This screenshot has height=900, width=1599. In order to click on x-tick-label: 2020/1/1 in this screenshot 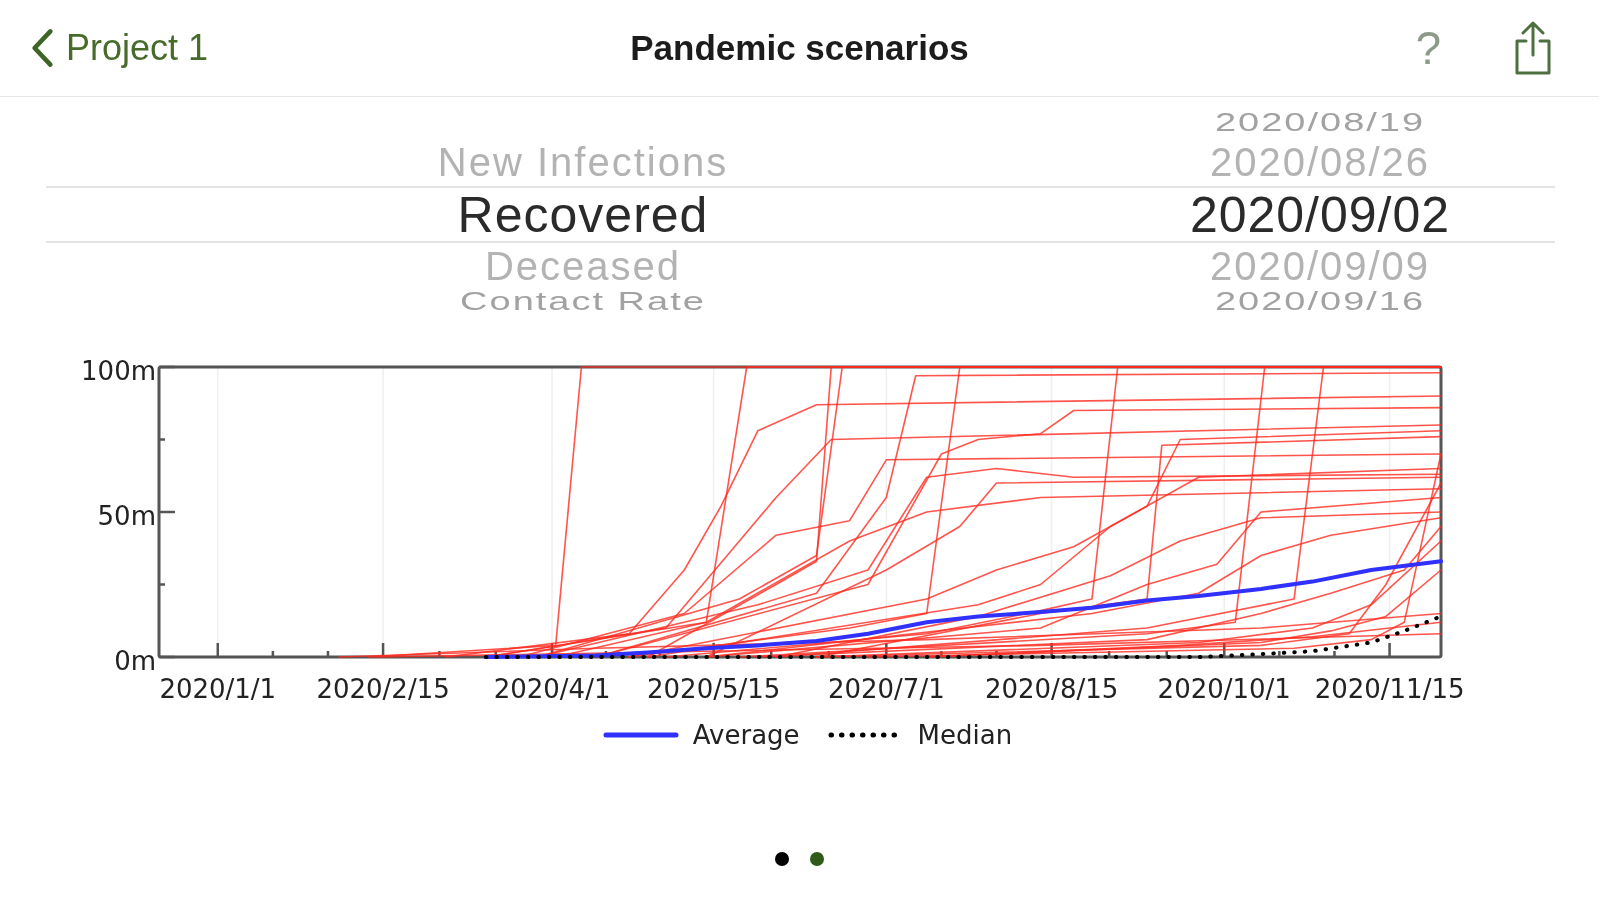, I will do `click(218, 689)`.